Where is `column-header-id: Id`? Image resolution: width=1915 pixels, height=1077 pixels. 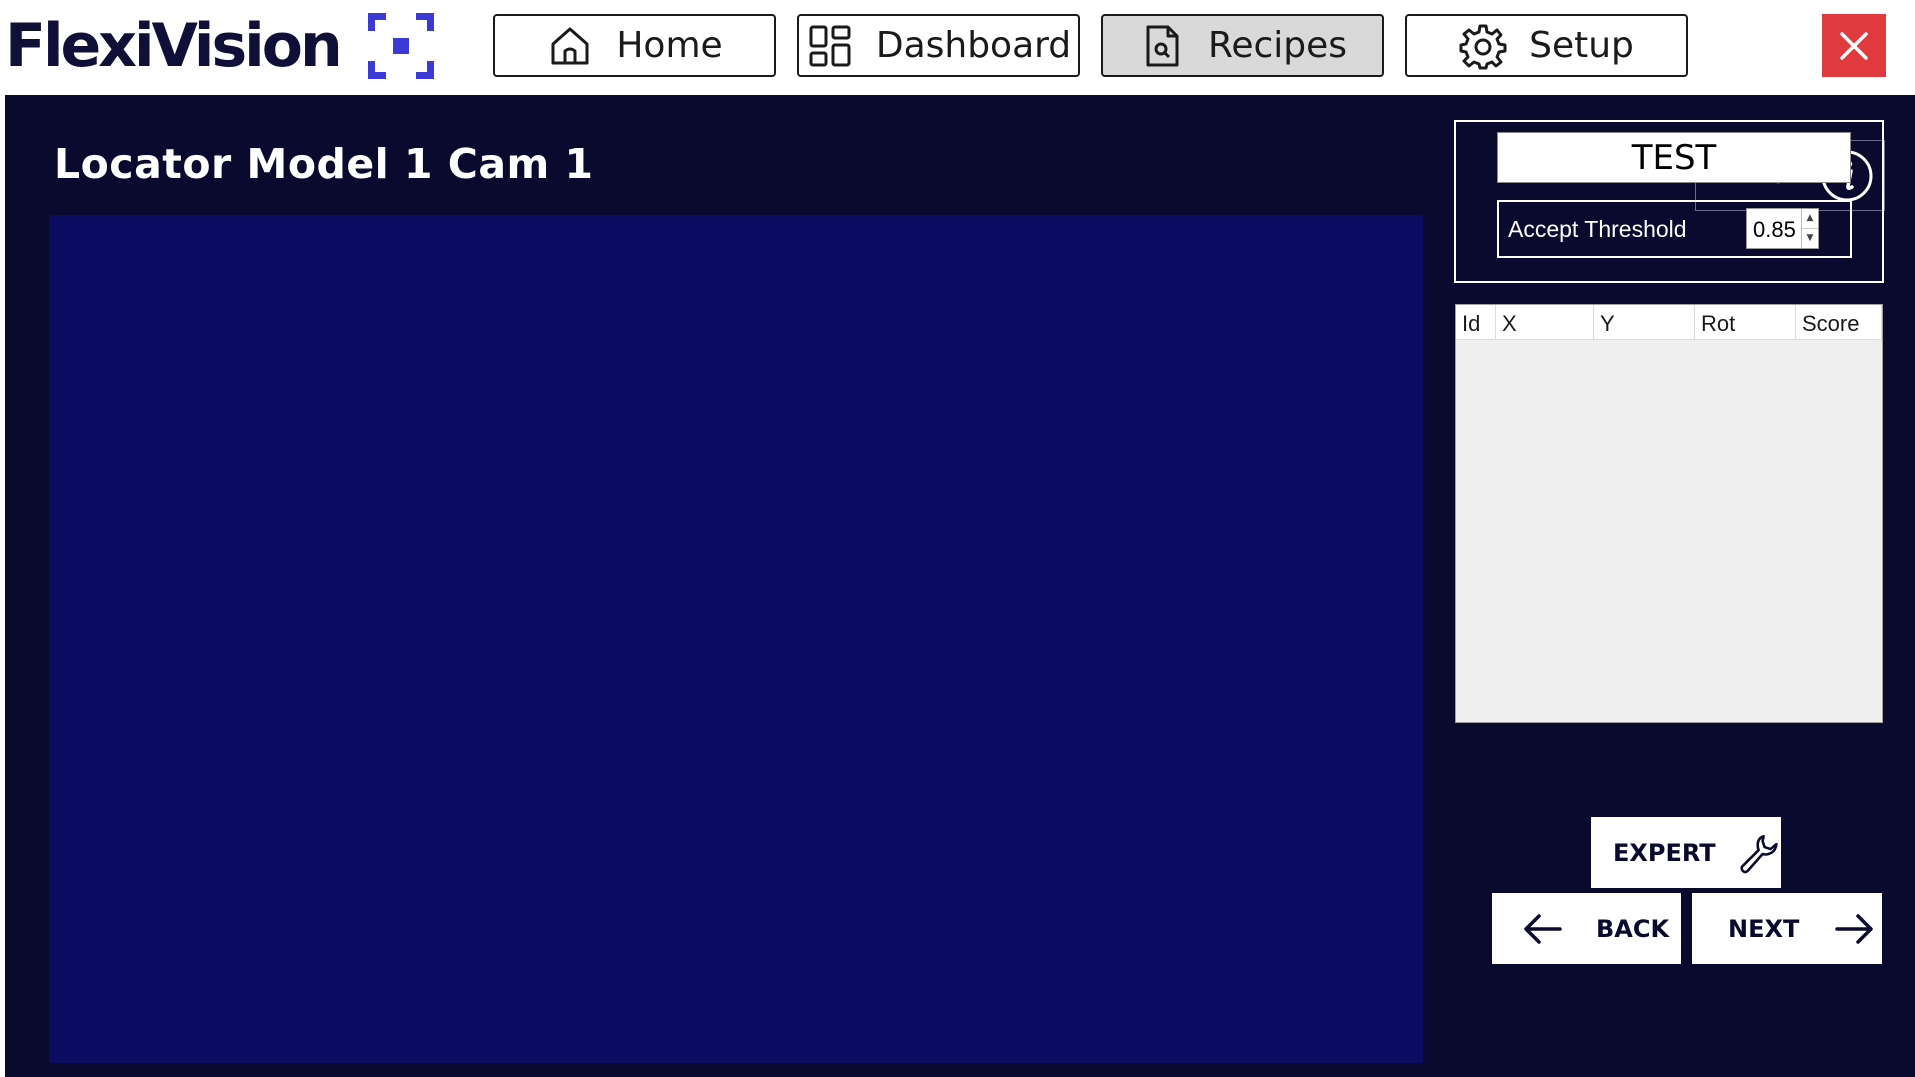
column-header-id: Id is located at coordinates (1476, 322).